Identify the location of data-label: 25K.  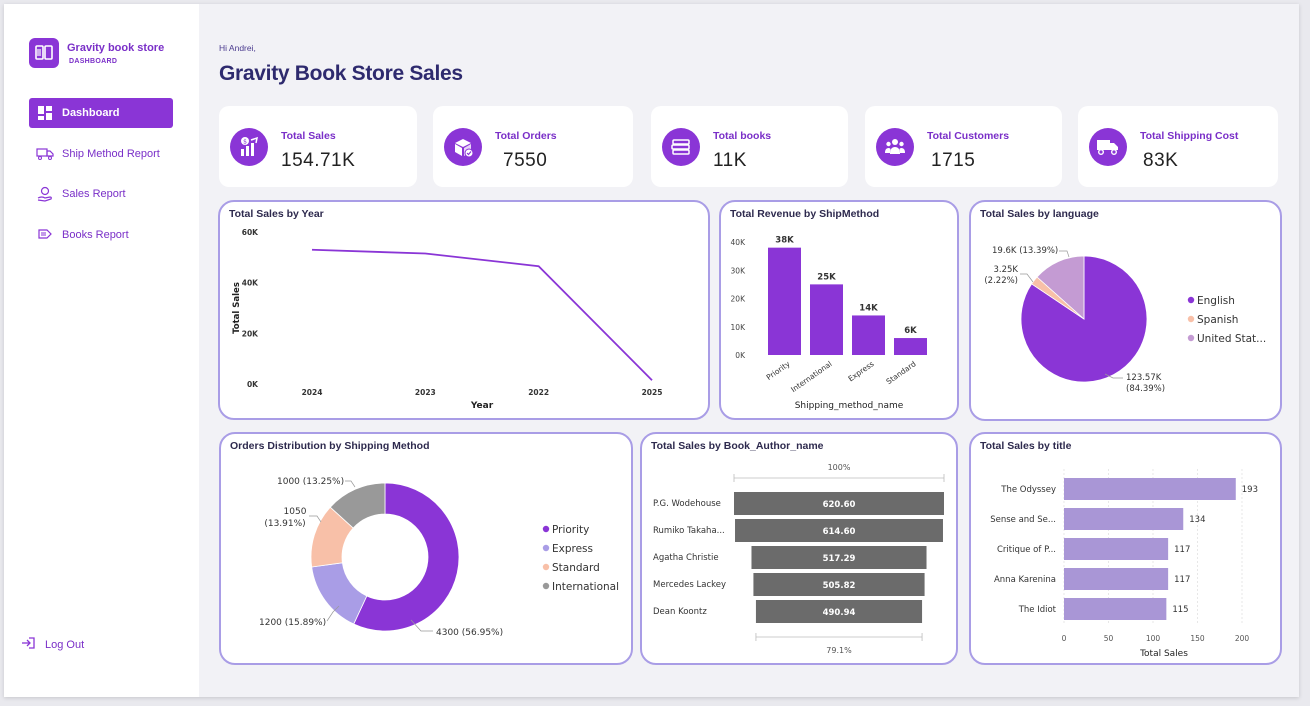
(826, 277).